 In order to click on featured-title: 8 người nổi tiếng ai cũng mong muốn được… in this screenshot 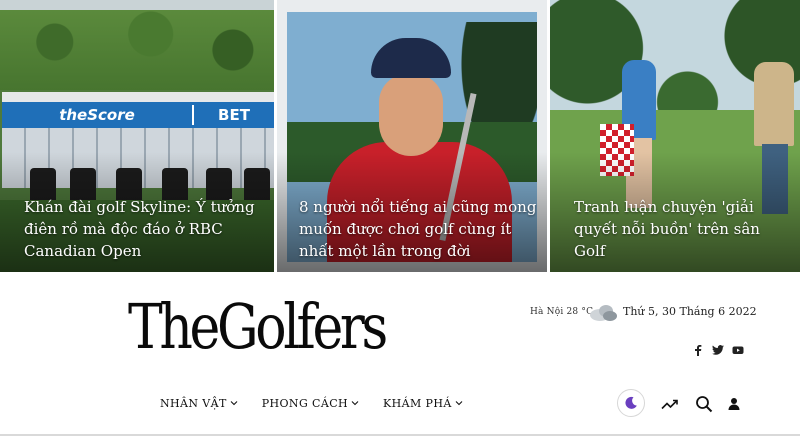, I will do `click(418, 229)`.